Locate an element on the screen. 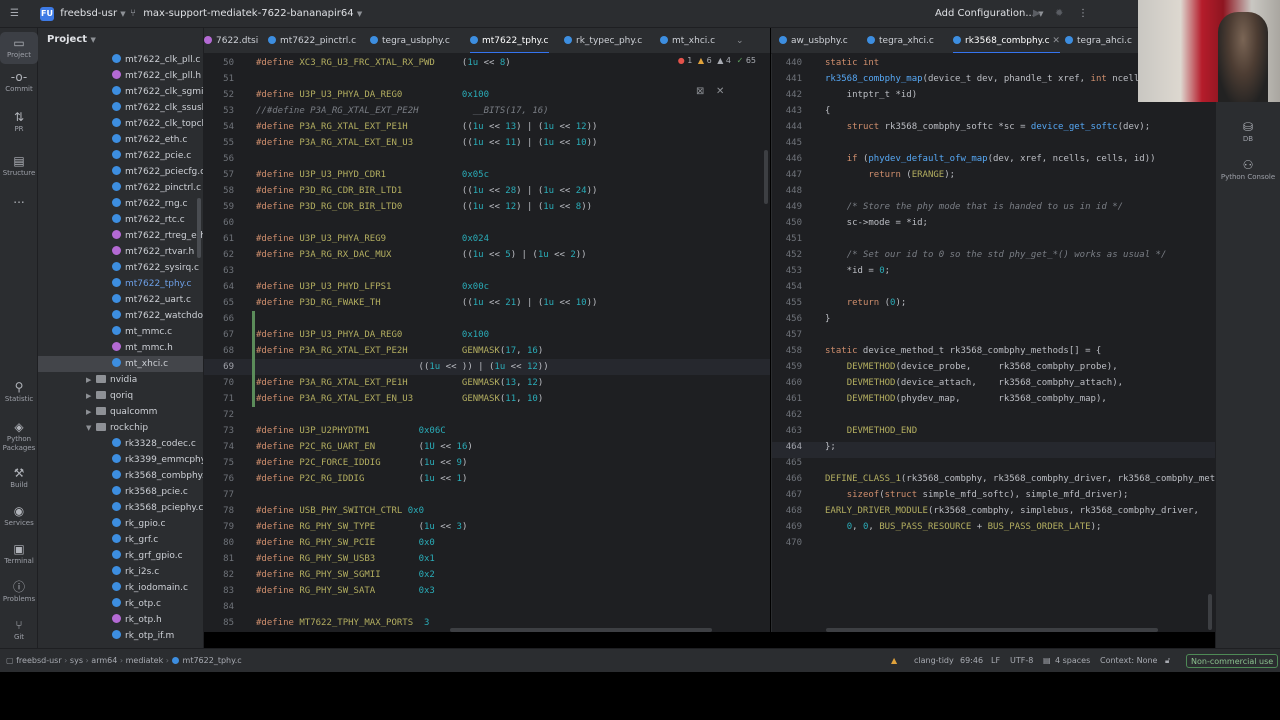 The width and height of the screenshot is (1280, 720). tree-file: mt7622_rtreg_eth.h is located at coordinates (120, 236).